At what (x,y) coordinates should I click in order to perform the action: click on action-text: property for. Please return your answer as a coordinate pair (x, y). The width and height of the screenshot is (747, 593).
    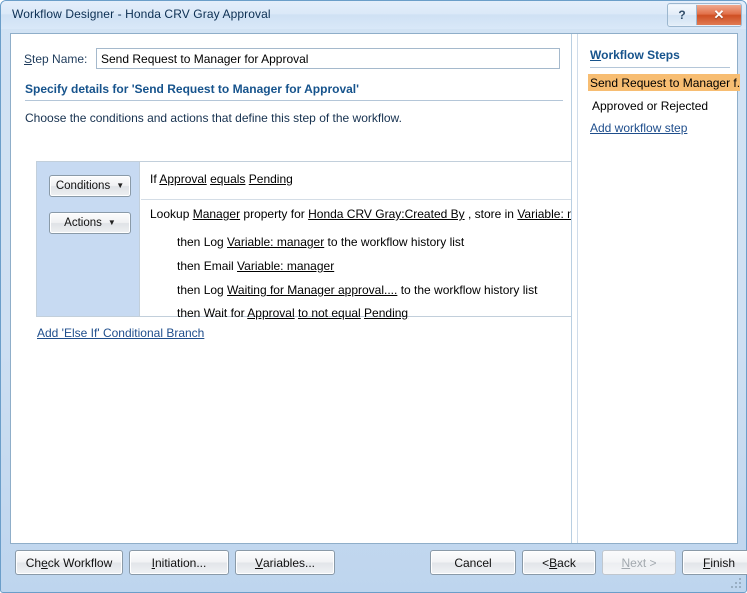
    Looking at the image, I should click on (274, 214).